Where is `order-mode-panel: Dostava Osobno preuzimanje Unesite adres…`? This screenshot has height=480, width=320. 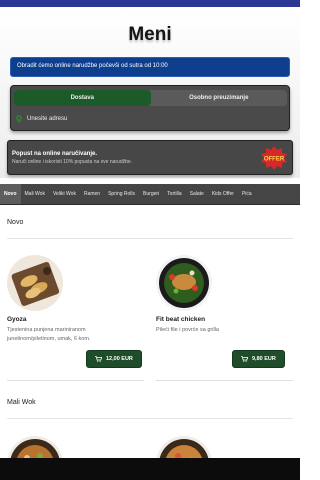
order-mode-panel: Dostava Osobno preuzimanje Unesite adres… is located at coordinates (150, 108).